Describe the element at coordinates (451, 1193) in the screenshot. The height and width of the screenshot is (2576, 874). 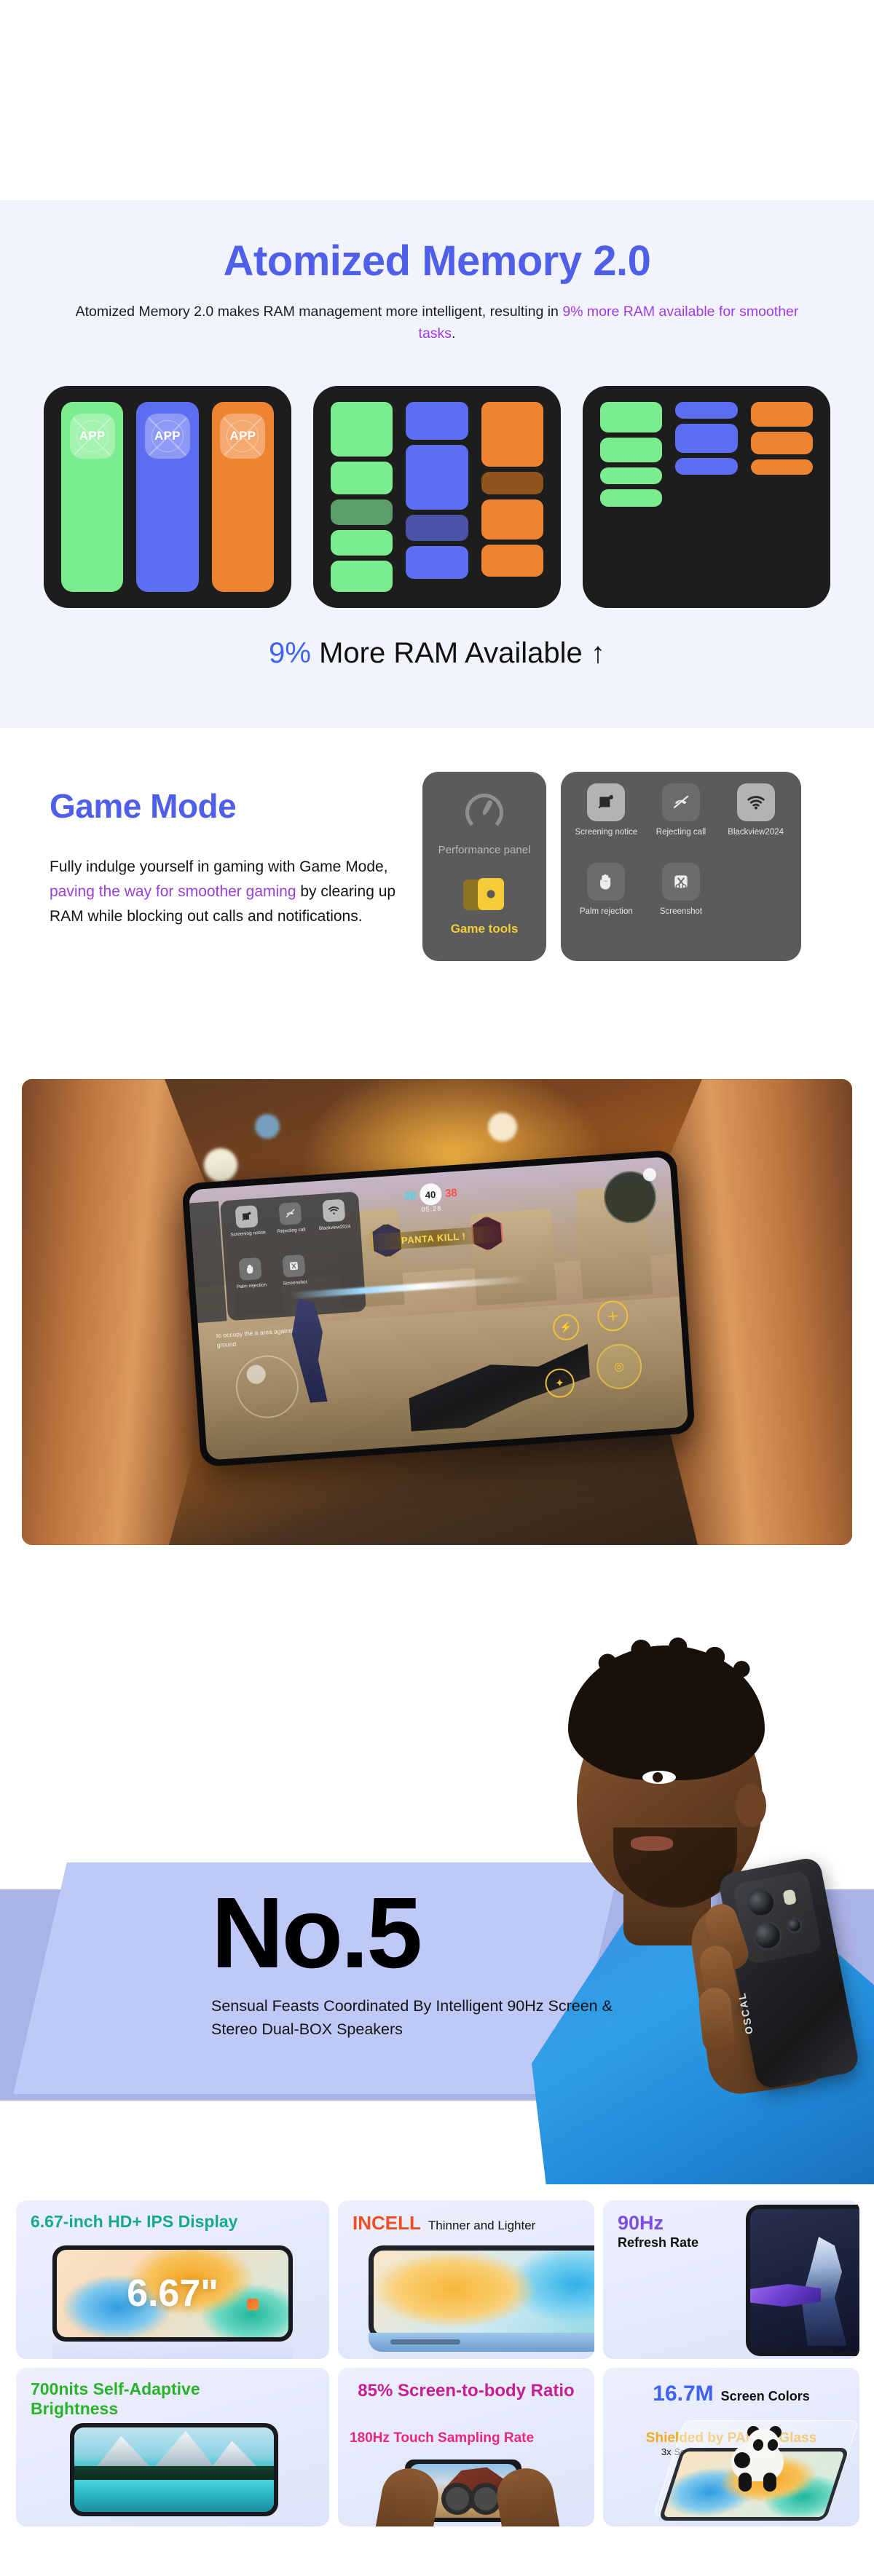
I see `score-right: 38` at that location.